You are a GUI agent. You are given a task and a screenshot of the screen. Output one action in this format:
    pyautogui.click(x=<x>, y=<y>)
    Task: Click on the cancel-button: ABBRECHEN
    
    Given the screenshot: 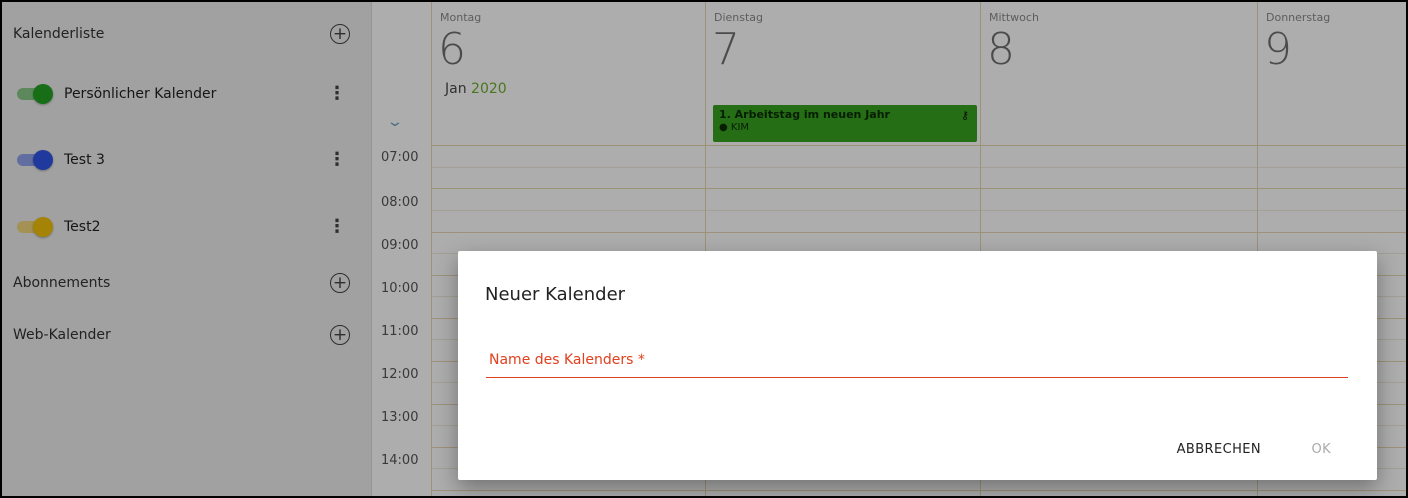 What is the action you would take?
    pyautogui.click(x=1219, y=449)
    